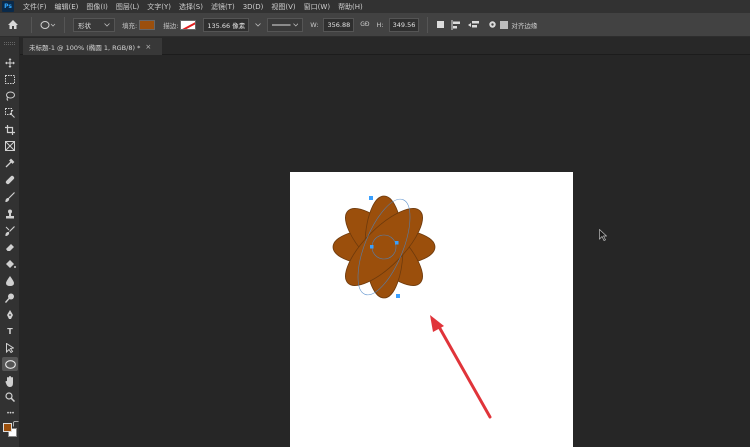 Image resolution: width=750 pixels, height=447 pixels. I want to click on foreground-color-swatch, so click(7, 427).